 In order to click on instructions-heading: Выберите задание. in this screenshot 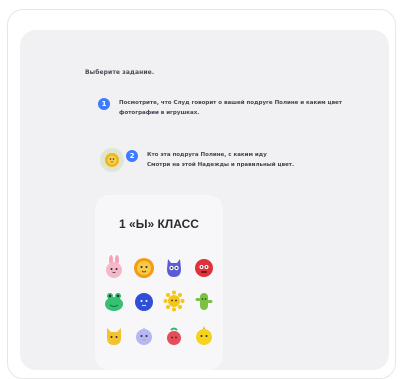, I will do `click(120, 72)`.